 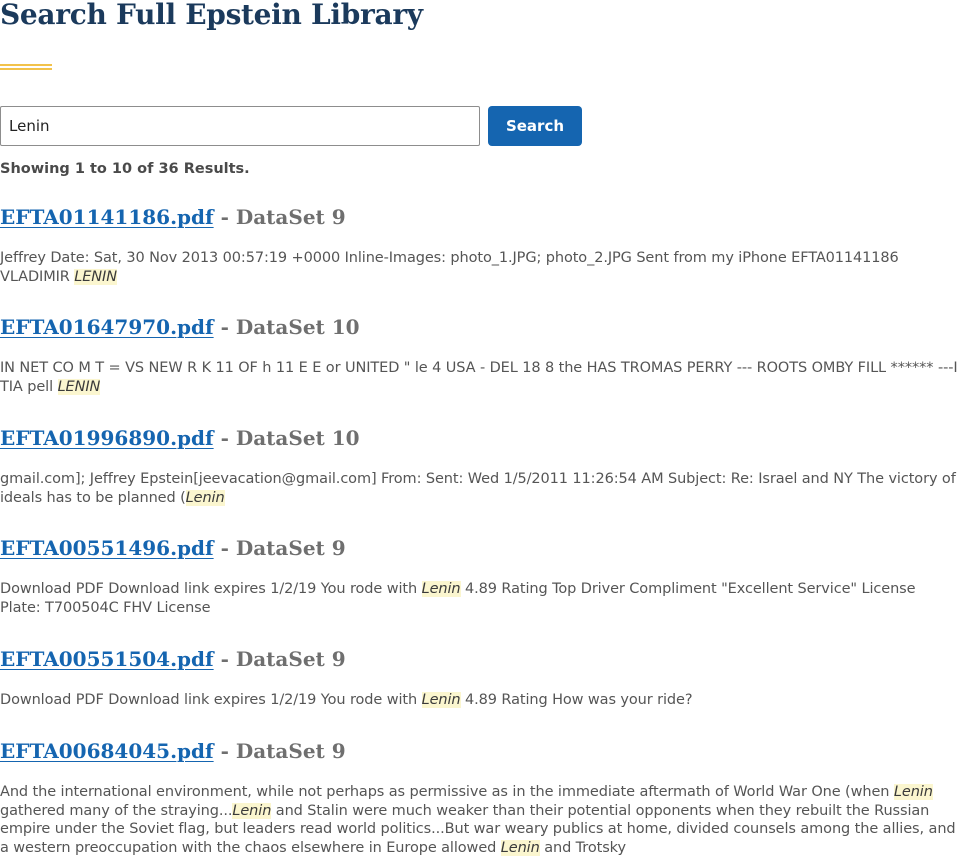 What do you see at coordinates (125, 169) in the screenshot?
I see `results-summary: Showing 1 to 10 of 36 Results.` at bounding box center [125, 169].